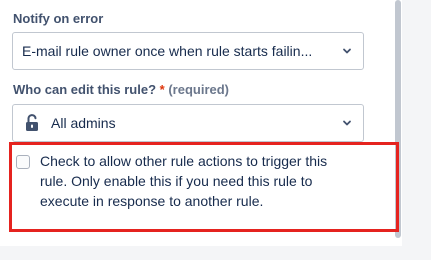 The width and height of the screenshot is (431, 260). I want to click on allow-rule-trigger-checkbox, so click(23, 162).